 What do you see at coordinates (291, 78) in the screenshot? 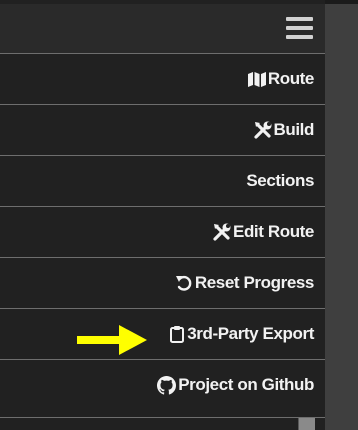
I see `menu-item-label: Route` at bounding box center [291, 78].